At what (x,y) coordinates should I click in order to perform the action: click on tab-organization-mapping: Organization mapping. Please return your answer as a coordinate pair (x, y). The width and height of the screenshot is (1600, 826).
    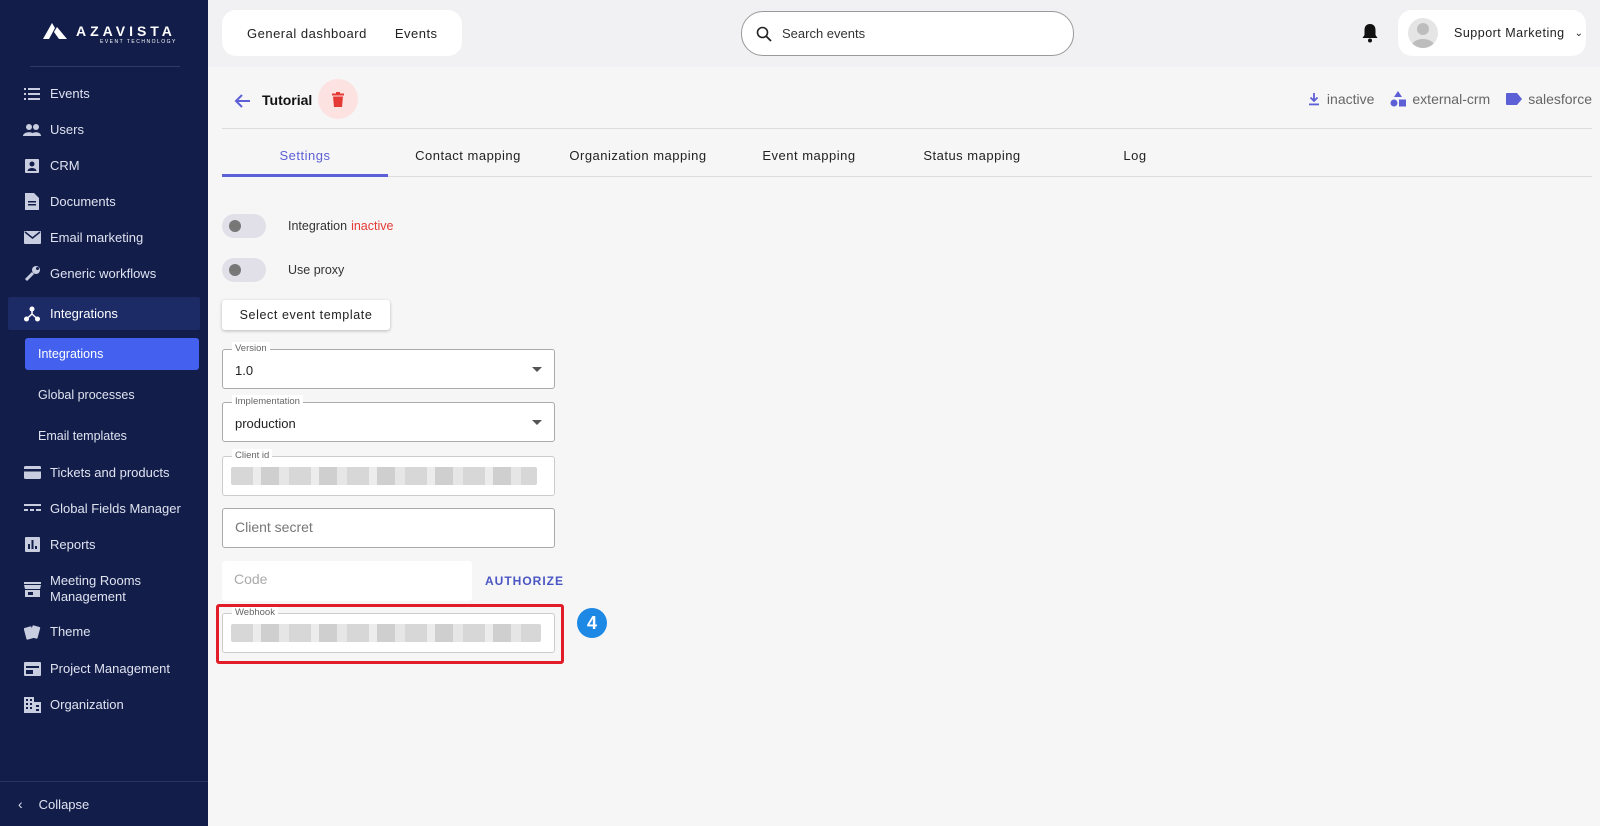
    Looking at the image, I should click on (638, 157).